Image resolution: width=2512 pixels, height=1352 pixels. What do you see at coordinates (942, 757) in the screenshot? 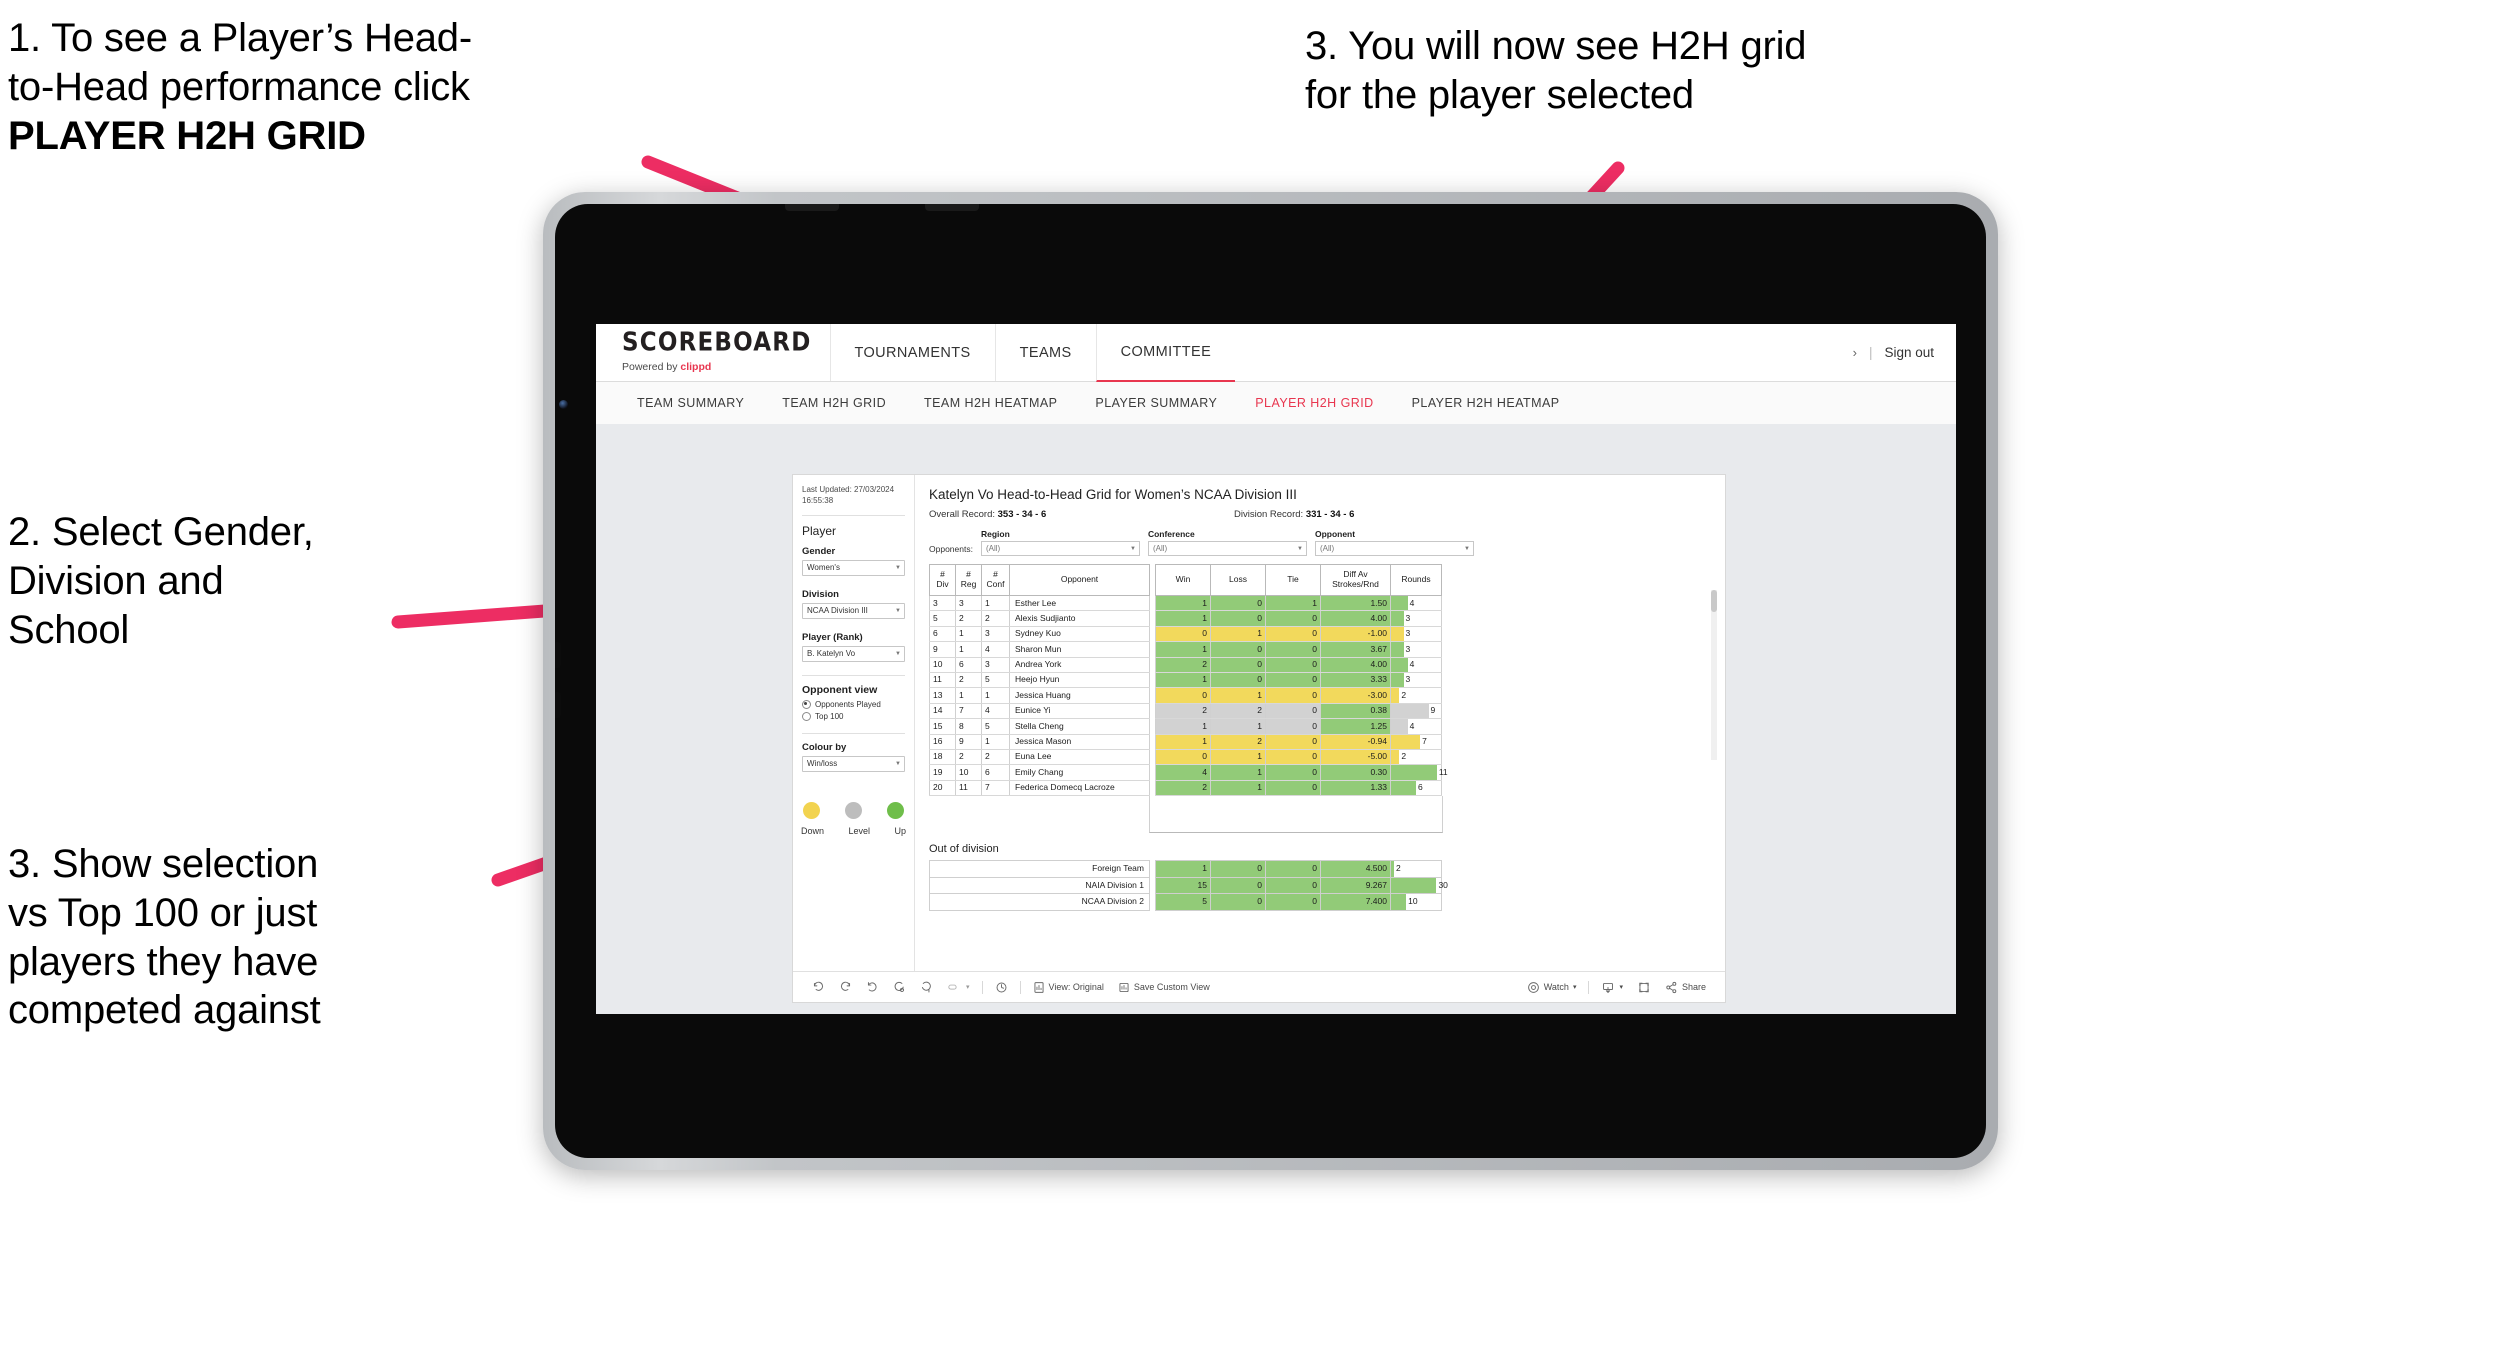
I see `grid-cell-div: 18` at bounding box center [942, 757].